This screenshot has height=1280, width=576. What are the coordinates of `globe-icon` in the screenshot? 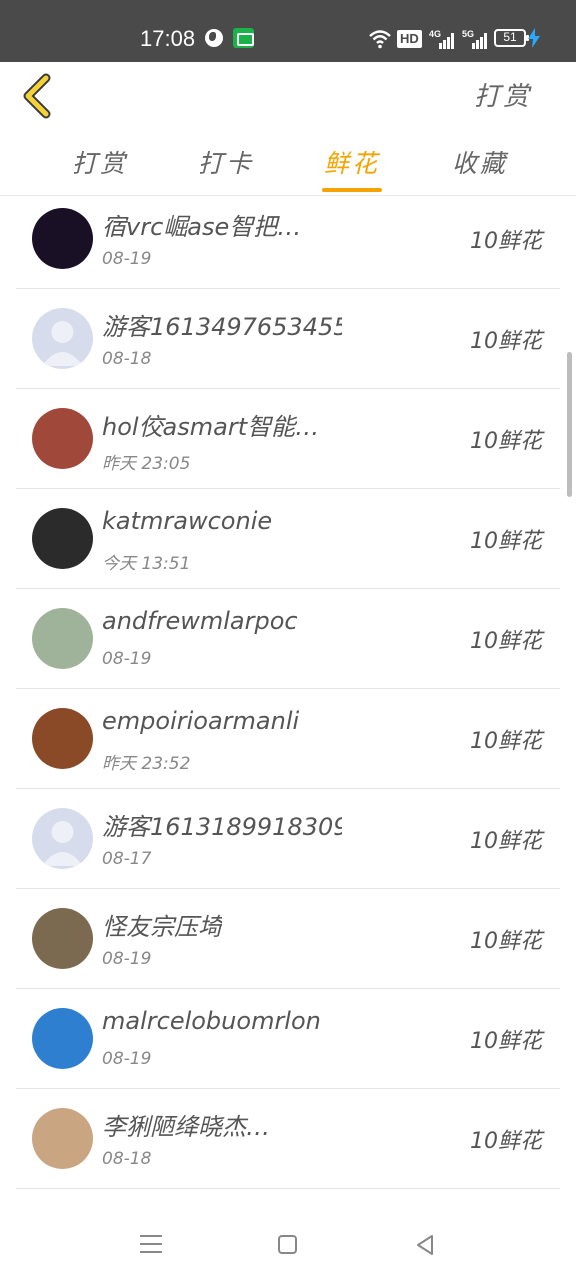 It's located at (214, 38).